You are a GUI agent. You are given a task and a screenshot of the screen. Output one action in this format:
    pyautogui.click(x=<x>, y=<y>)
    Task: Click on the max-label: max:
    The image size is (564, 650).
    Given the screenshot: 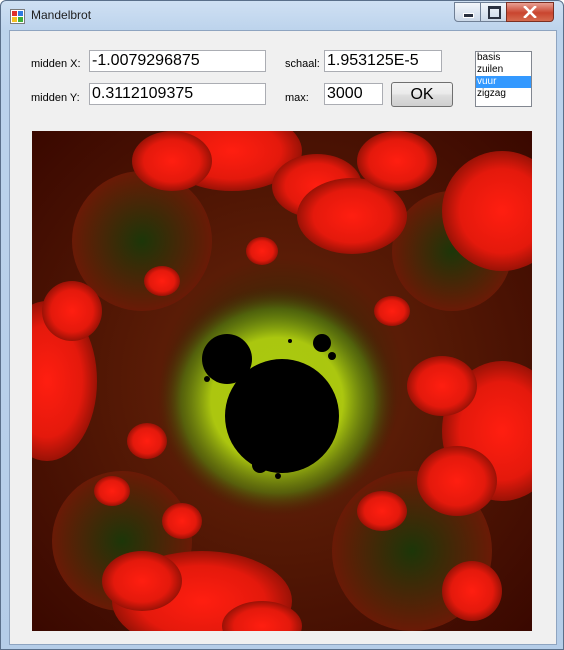 What is the action you would take?
    pyautogui.click(x=297, y=98)
    